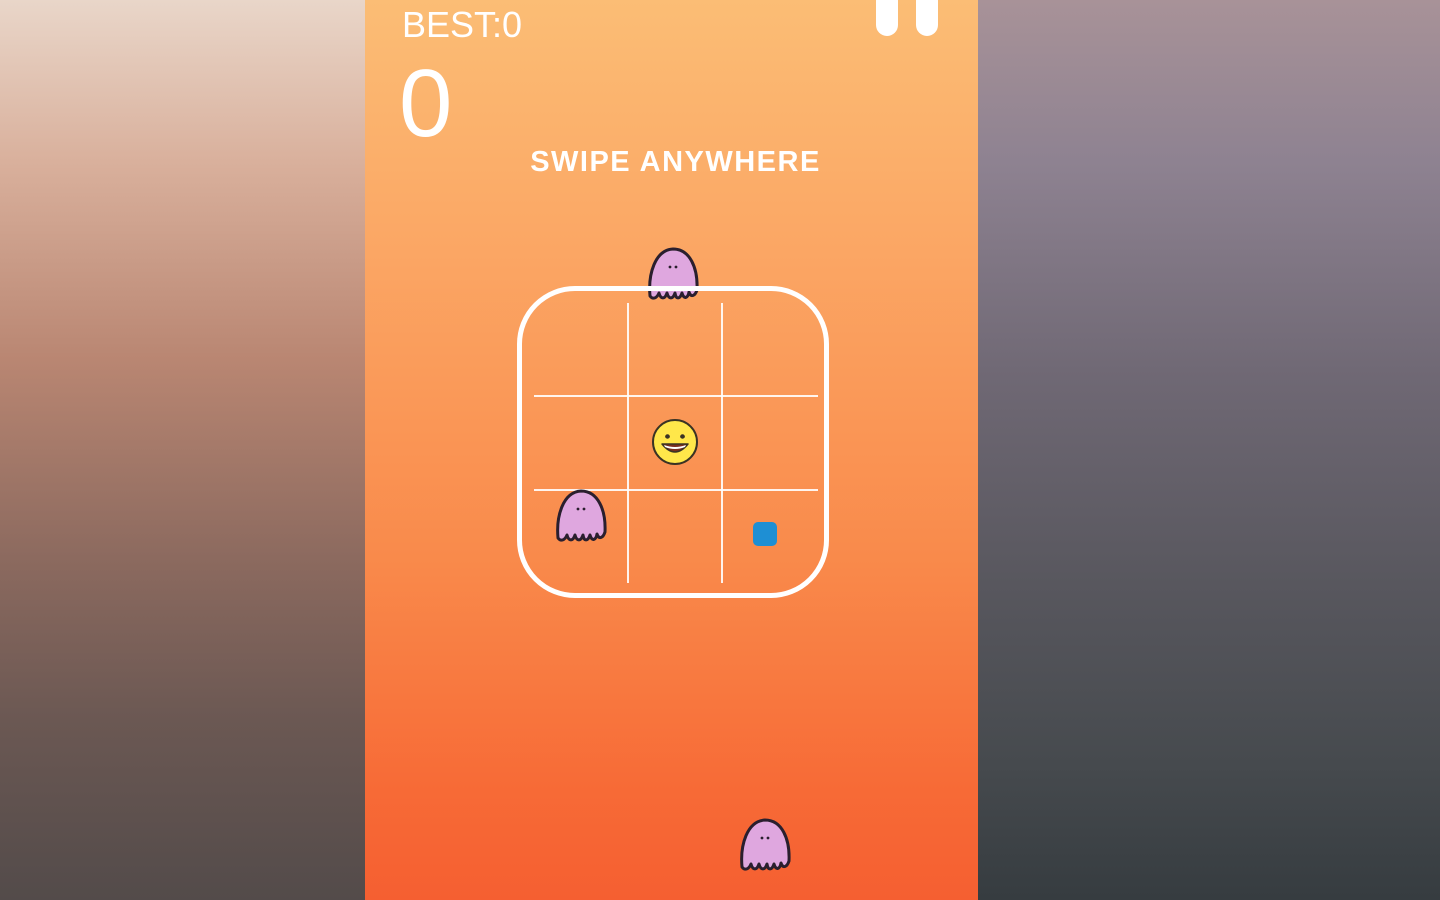 Image resolution: width=1440 pixels, height=900 pixels. Describe the element at coordinates (765, 534) in the screenshot. I see `blue-square-gem-icon` at that location.